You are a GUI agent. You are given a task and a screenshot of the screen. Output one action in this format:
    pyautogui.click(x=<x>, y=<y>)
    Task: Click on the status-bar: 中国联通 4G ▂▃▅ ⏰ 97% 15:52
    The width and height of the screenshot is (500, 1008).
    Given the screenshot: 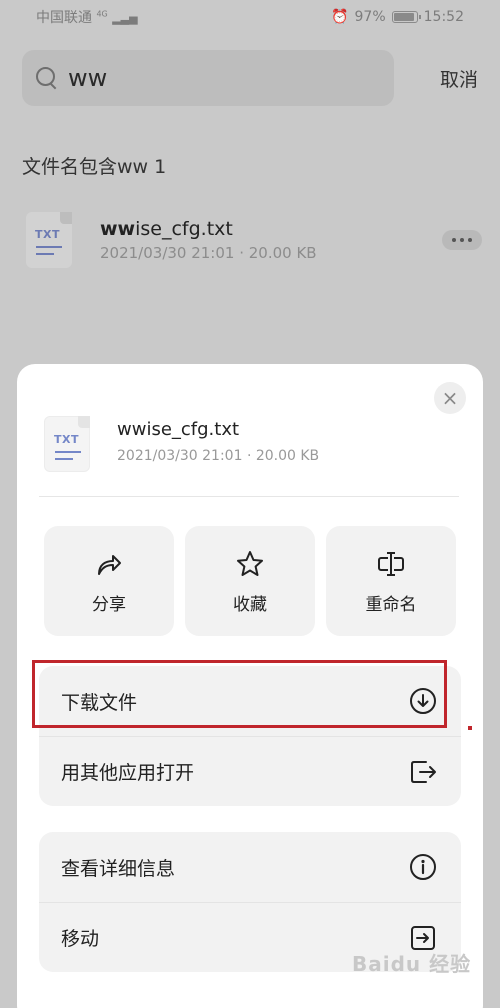 What is the action you would take?
    pyautogui.click(x=250, y=17)
    